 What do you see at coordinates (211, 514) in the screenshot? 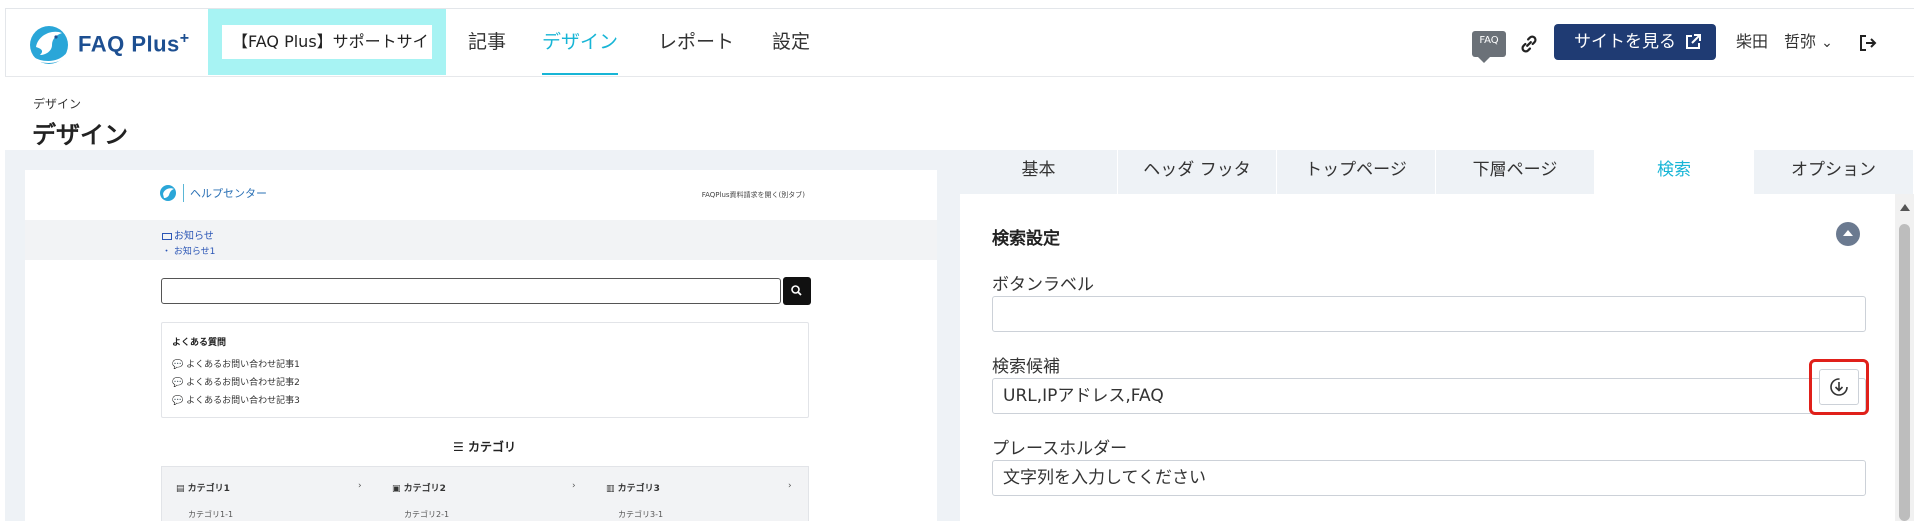
I see `preview-subcategory: カテゴリ1-1` at bounding box center [211, 514].